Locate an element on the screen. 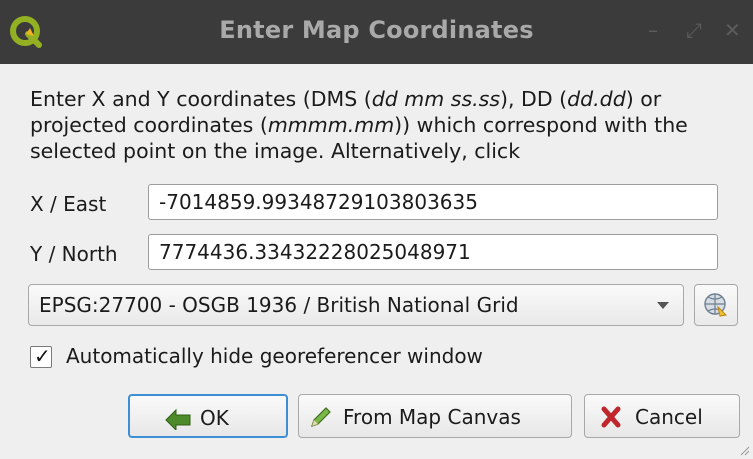 The height and width of the screenshot is (459, 753). chevron-down-icon is located at coordinates (663, 305).